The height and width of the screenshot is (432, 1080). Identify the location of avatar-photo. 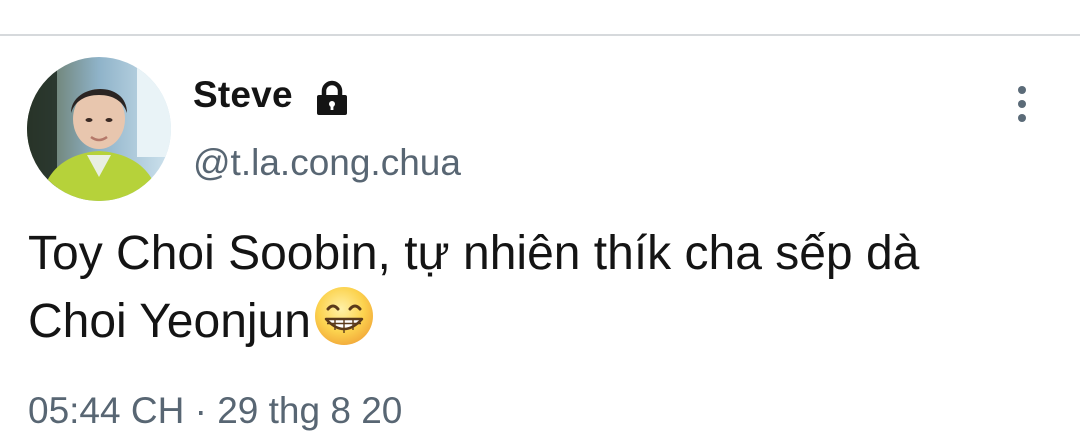
(99, 129).